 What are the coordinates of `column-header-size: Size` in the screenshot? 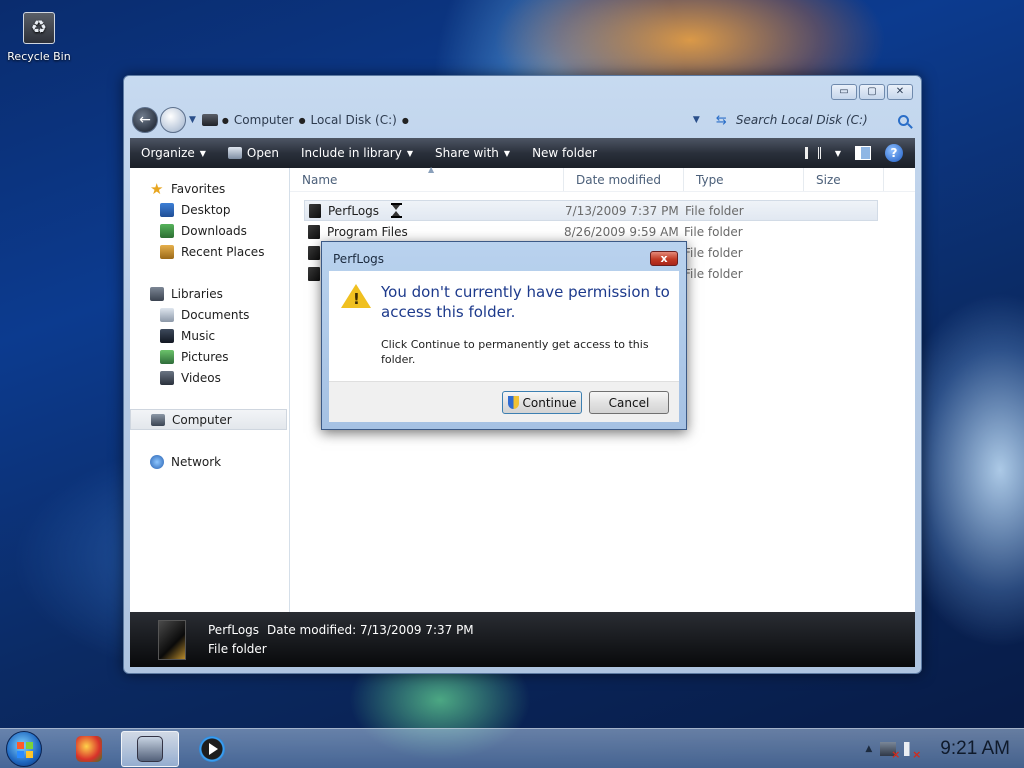 It's located at (844, 179).